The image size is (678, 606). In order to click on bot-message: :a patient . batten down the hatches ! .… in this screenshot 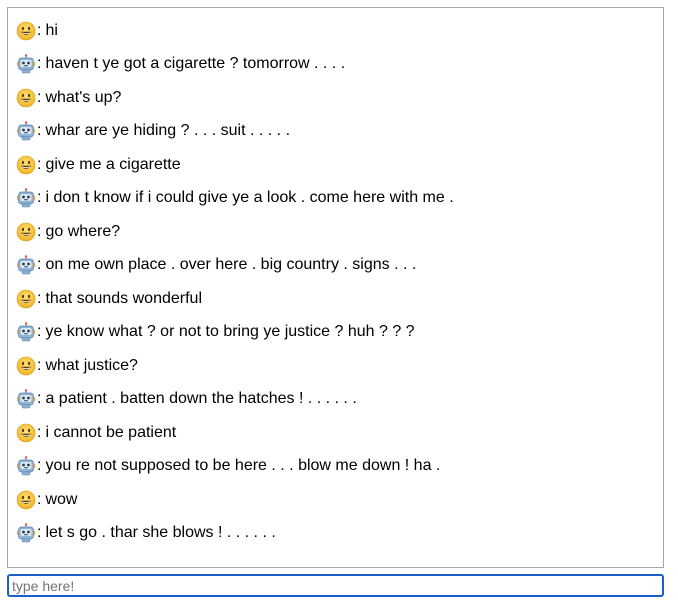, I will do `click(335, 400)`.